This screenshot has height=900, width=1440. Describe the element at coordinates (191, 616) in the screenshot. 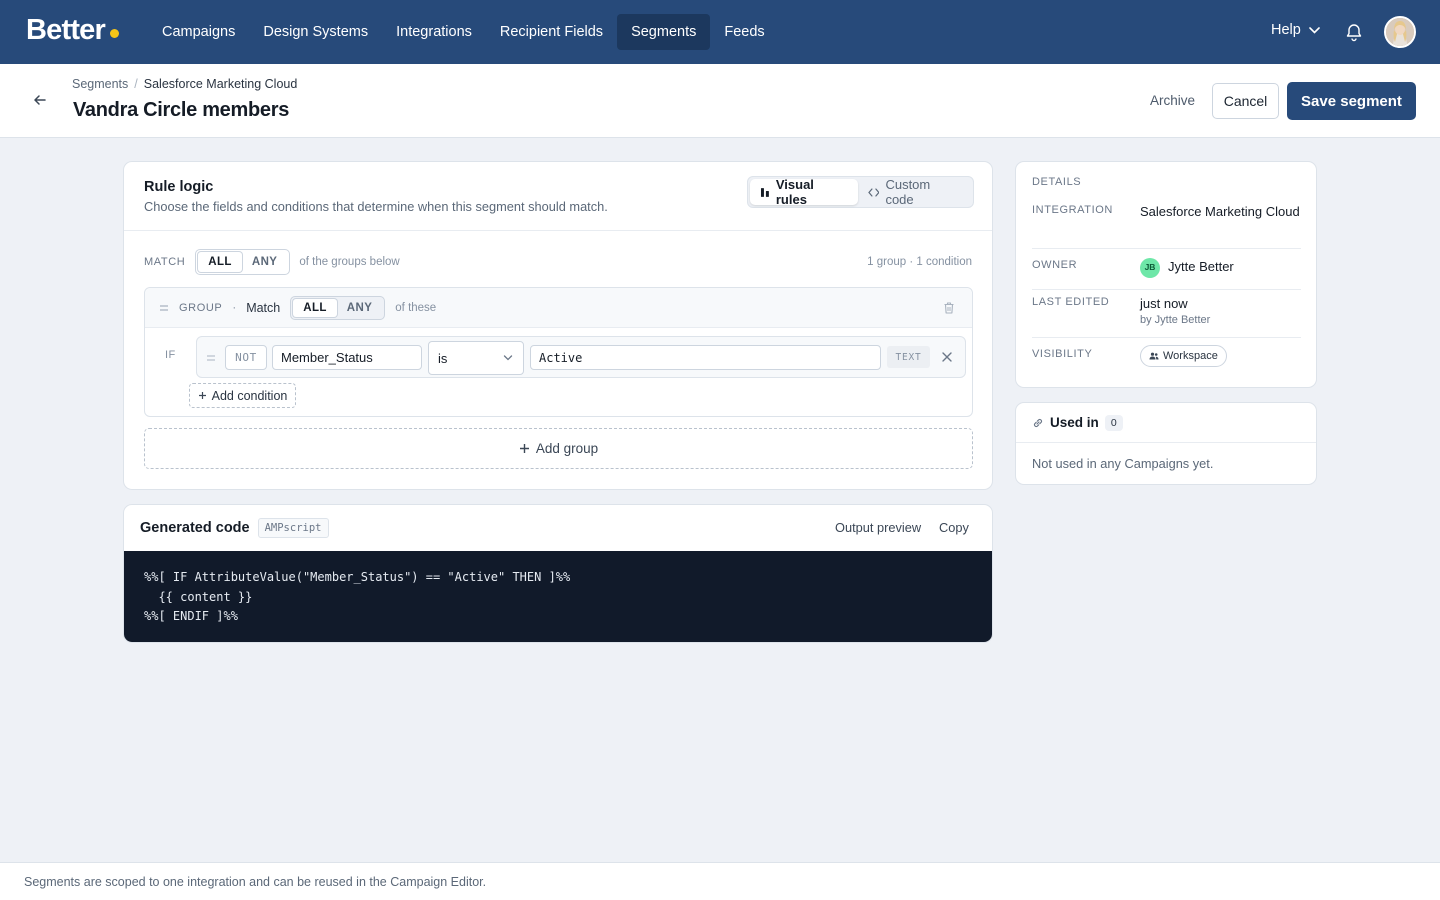

I see `code-line: %%[ ENDIF ]%%` at that location.